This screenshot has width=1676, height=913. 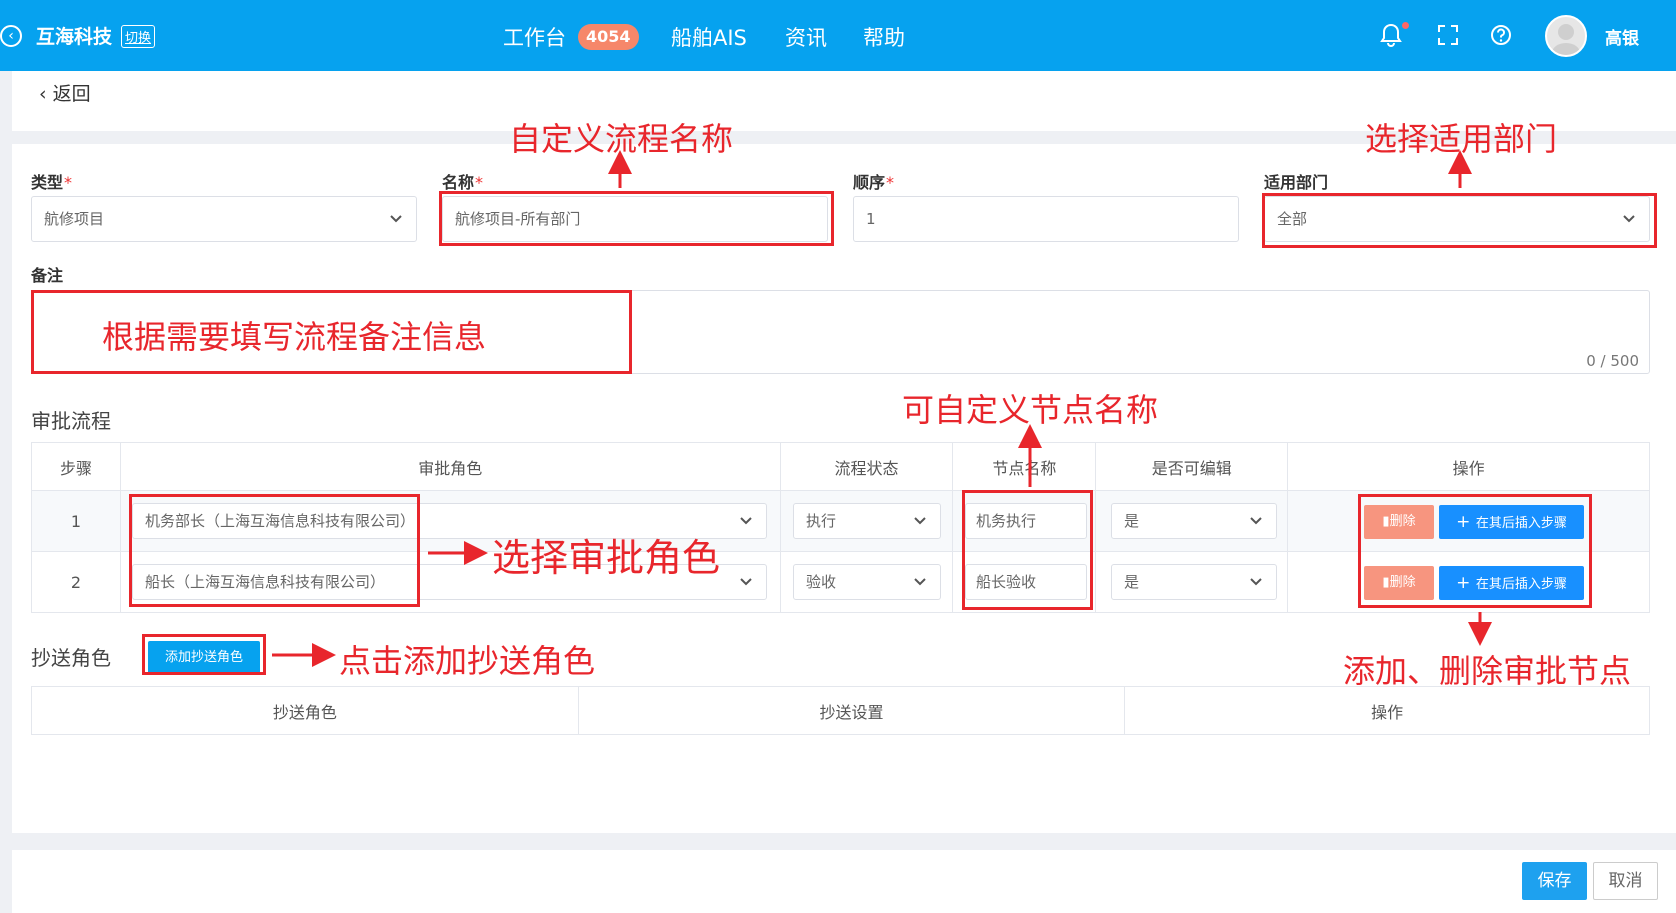 I want to click on nav-ship-ais: 船舶AIS, so click(x=709, y=37).